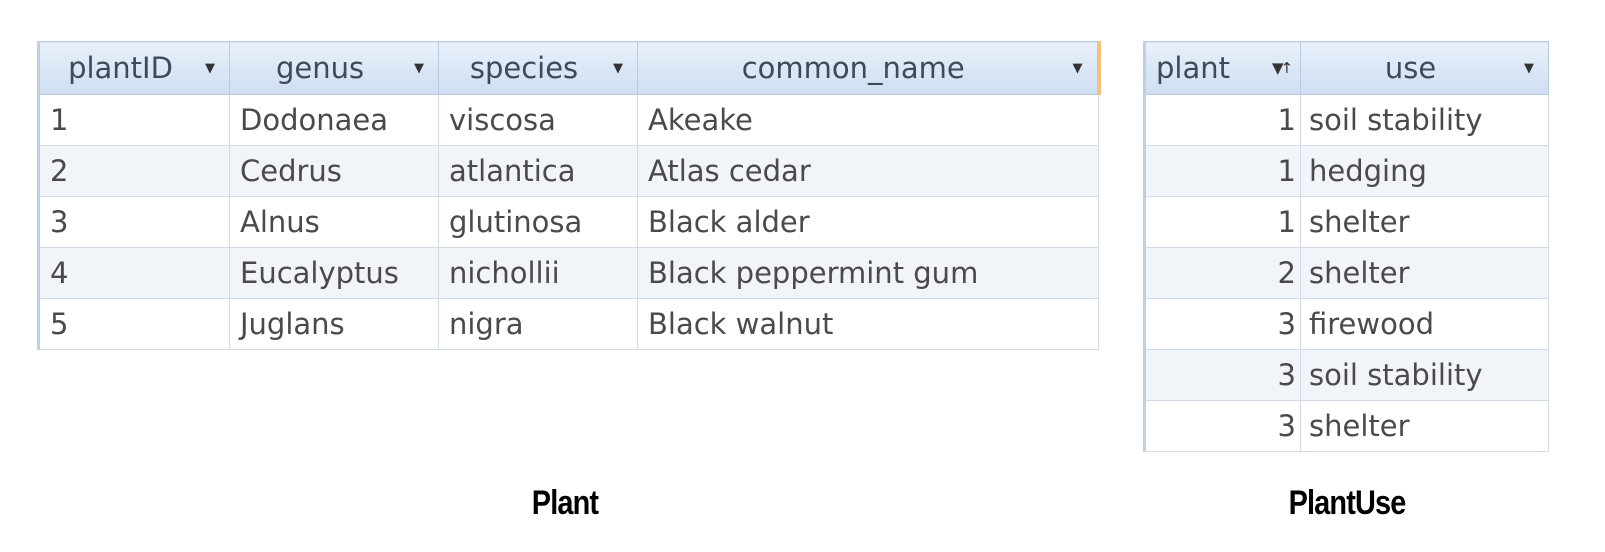  I want to click on column-header-label: genus, so click(320, 68).